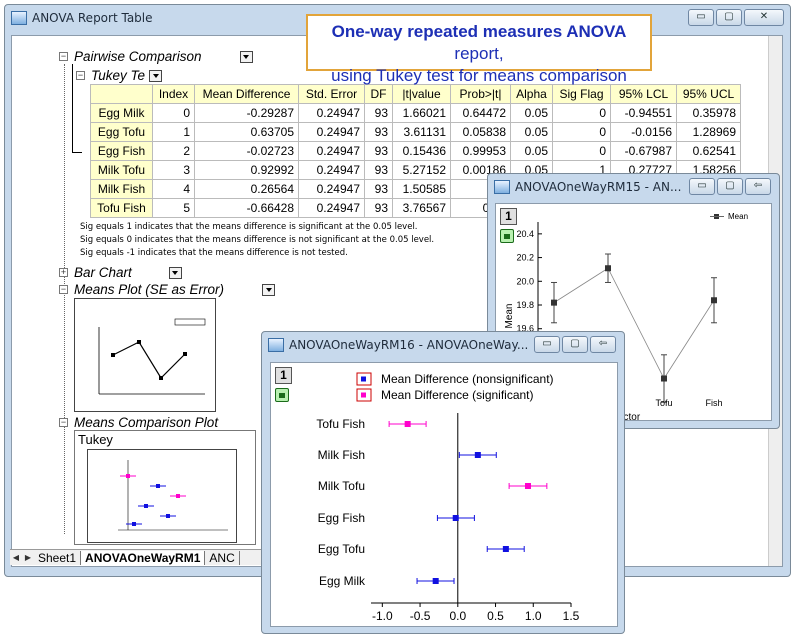  What do you see at coordinates (246, 113) in the screenshot?
I see `table-cell: -0.29287` at bounding box center [246, 113].